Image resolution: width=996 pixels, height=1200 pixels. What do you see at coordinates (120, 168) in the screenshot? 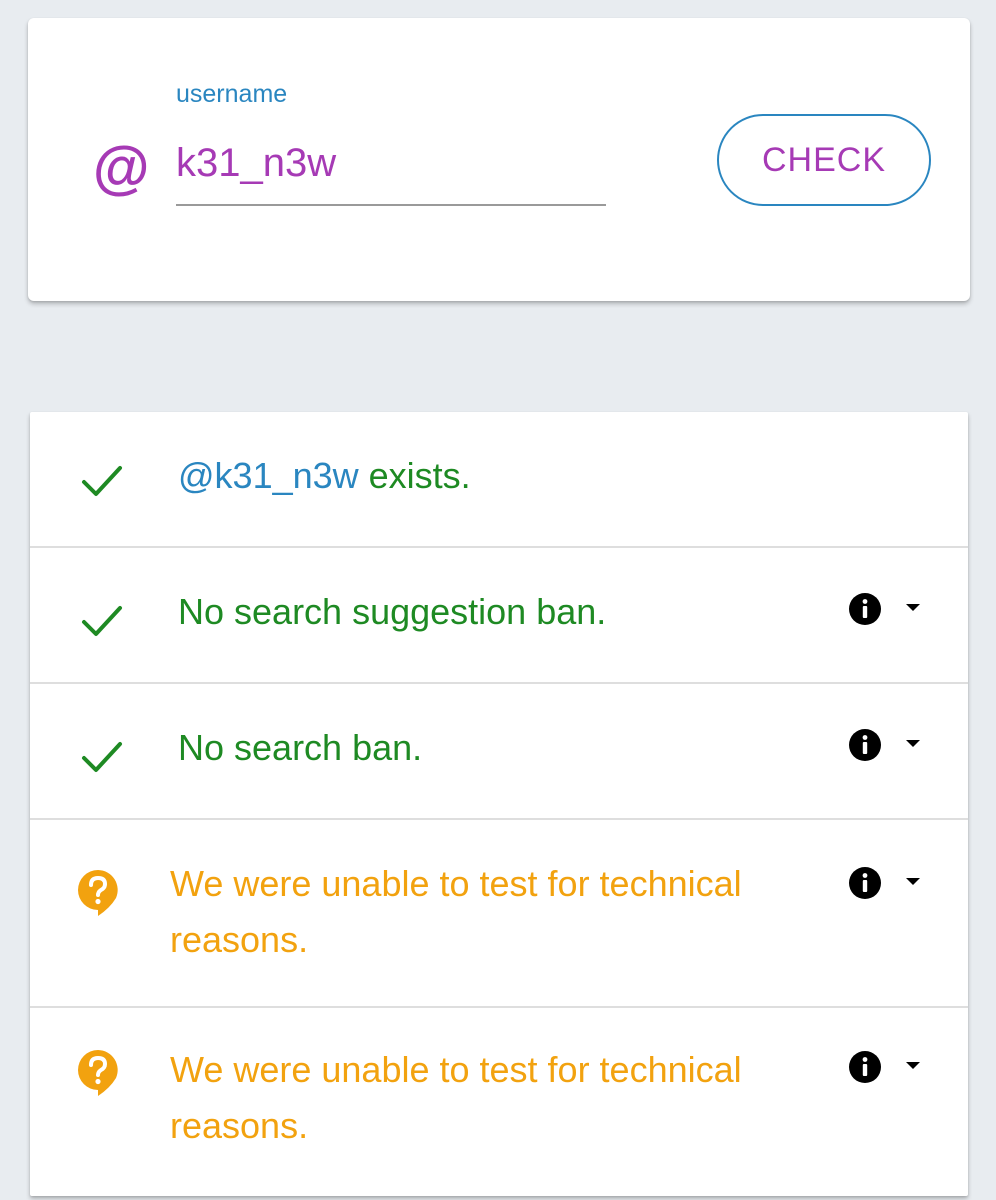
I see `at-sign-icon: @` at bounding box center [120, 168].